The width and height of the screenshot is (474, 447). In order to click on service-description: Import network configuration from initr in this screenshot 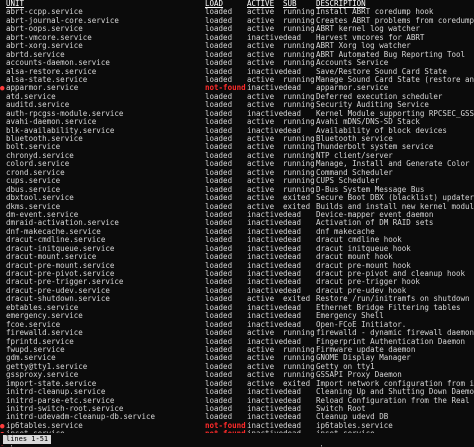, I will do `click(395, 383)`.